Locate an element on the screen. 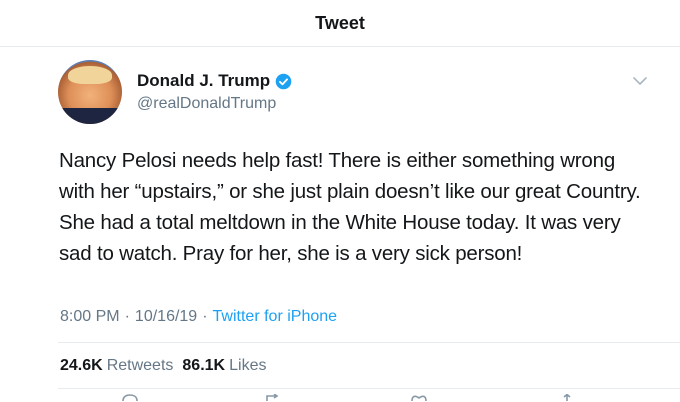  like-icon is located at coordinates (419, 397).